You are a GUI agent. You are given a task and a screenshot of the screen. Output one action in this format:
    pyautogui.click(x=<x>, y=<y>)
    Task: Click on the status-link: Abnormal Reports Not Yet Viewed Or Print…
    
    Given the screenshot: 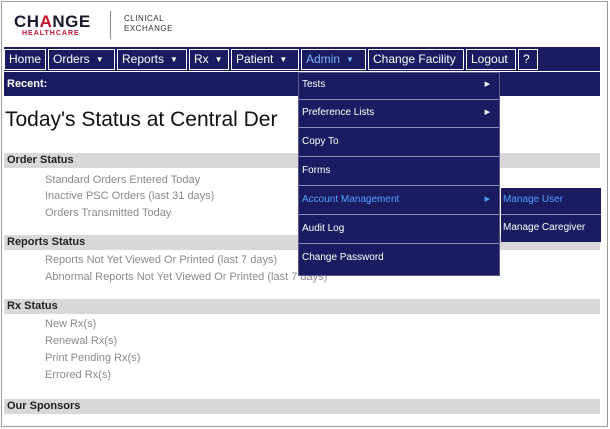 What is the action you would take?
    pyautogui.click(x=186, y=277)
    